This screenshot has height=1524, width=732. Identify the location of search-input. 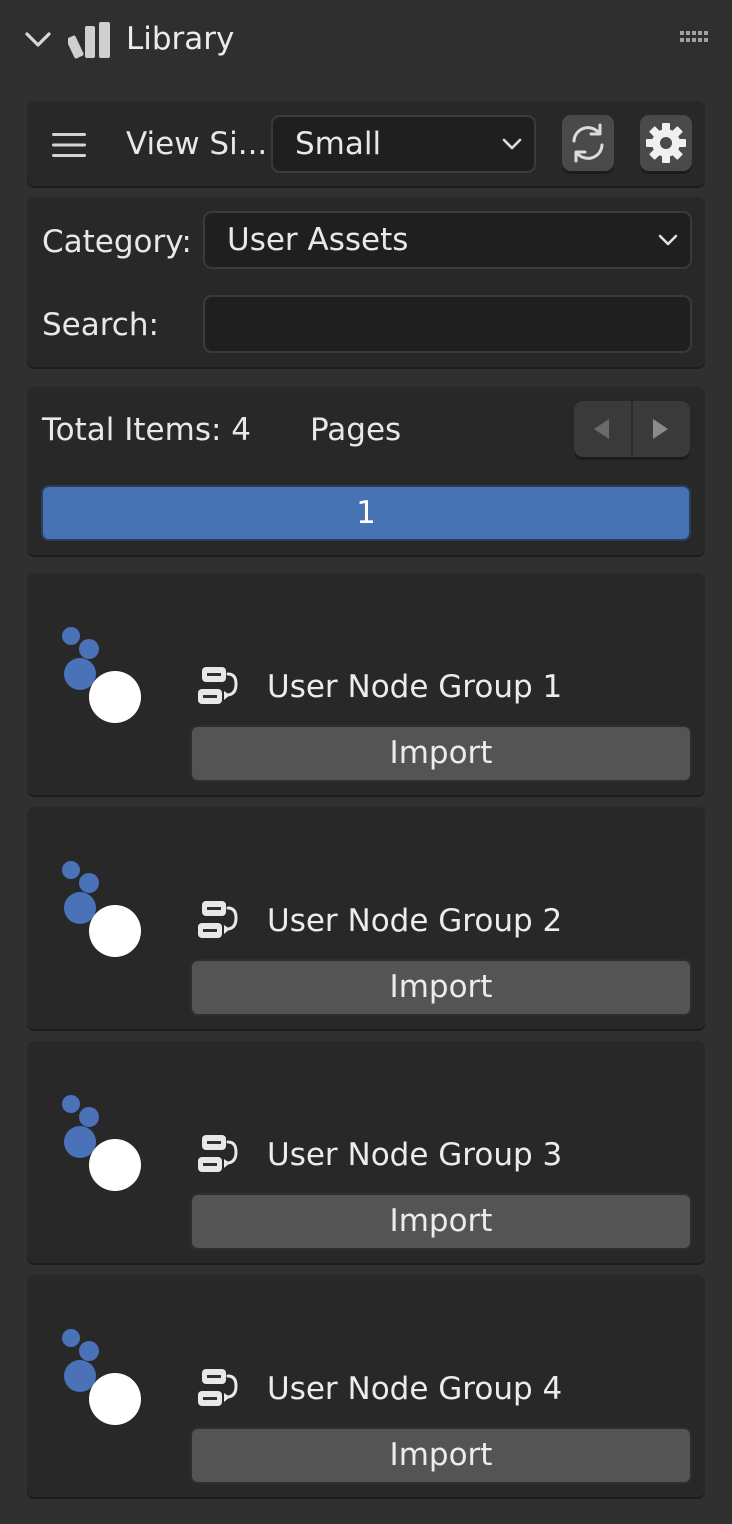
(447, 324).